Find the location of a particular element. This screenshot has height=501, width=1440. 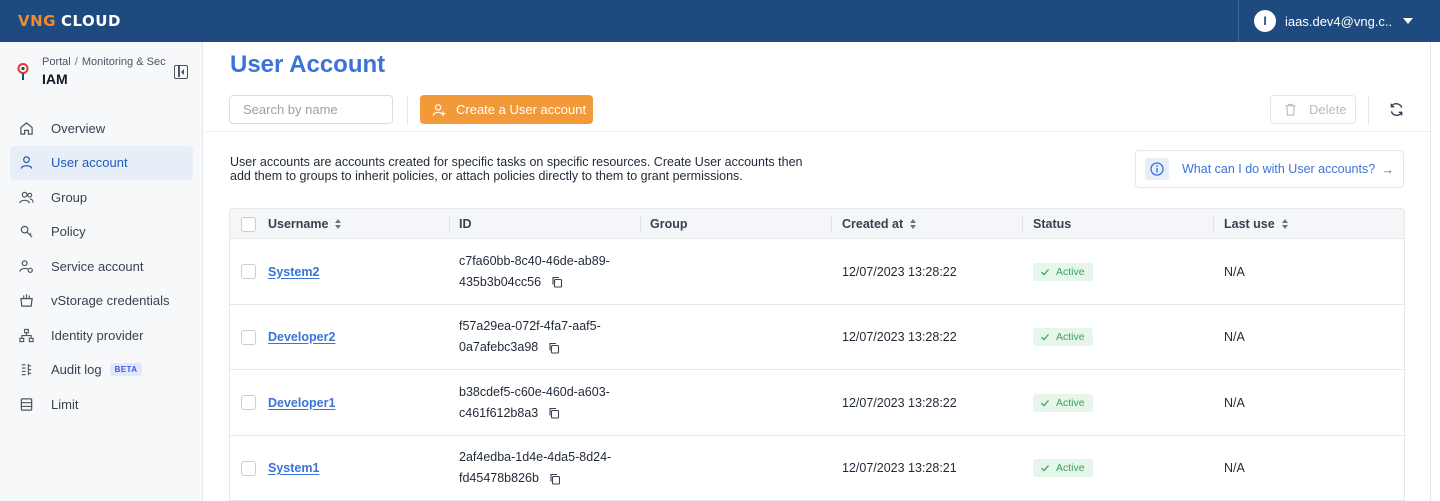

page-title: User Account is located at coordinates (308, 64).